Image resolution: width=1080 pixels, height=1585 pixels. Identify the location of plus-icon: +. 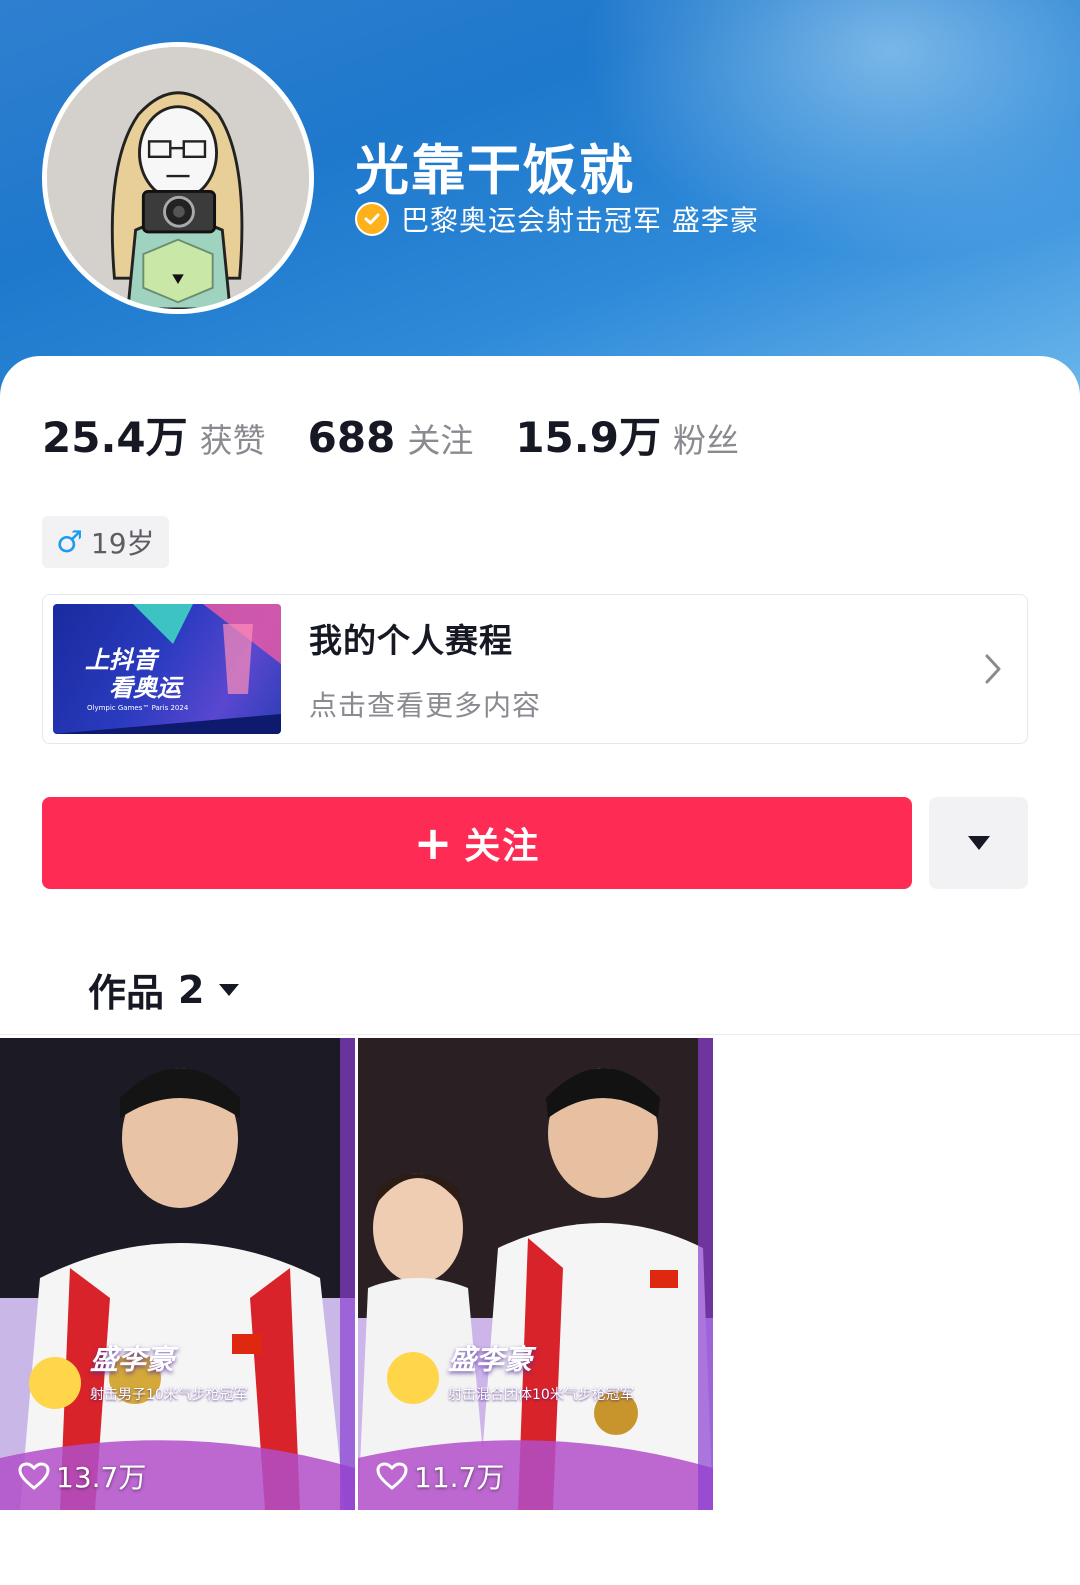
(433, 843).